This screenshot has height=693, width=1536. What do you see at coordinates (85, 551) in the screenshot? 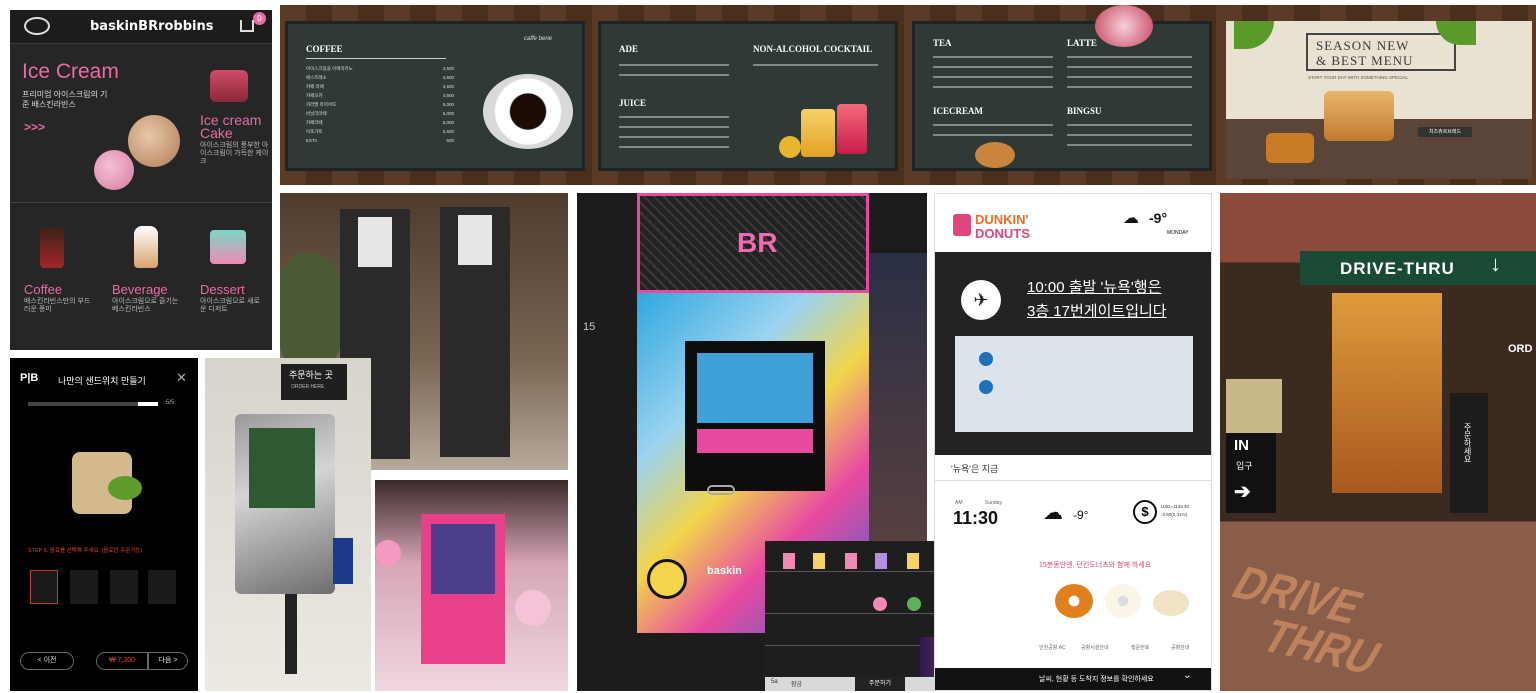
I see `step-instruction: STEP 5. 음료를 선택해 주세요. (음료만 주문가능)` at bounding box center [85, 551].